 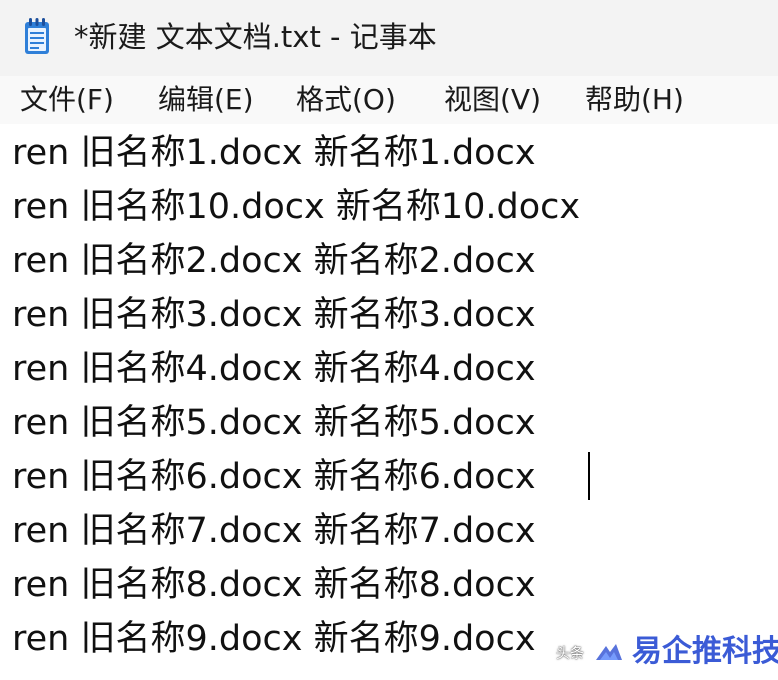 What do you see at coordinates (589, 476) in the screenshot?
I see `text-cursor` at bounding box center [589, 476].